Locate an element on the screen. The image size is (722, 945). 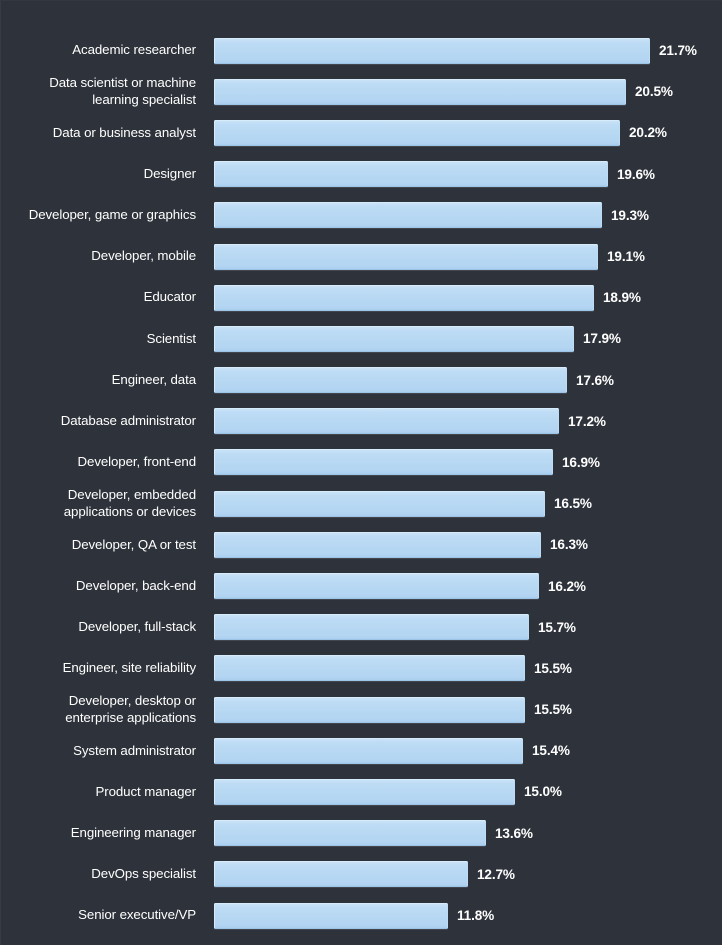
bar-track: 12.7% is located at coordinates (468, 874).